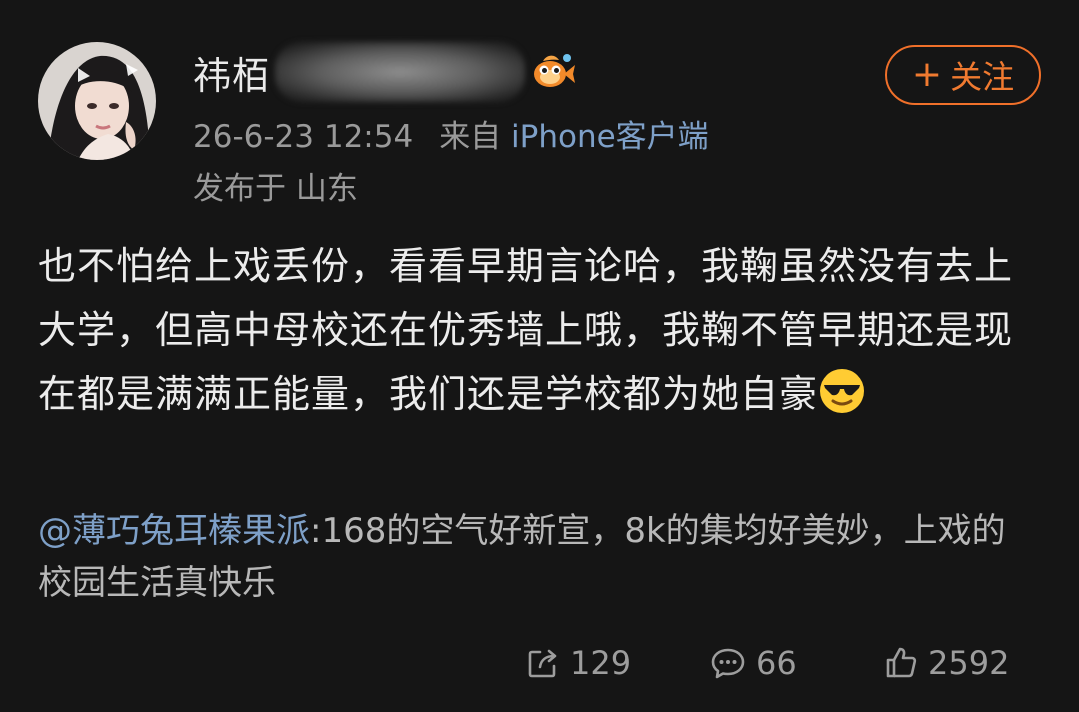  Describe the element at coordinates (601, 663) in the screenshot. I see `repost-count: 129` at that location.